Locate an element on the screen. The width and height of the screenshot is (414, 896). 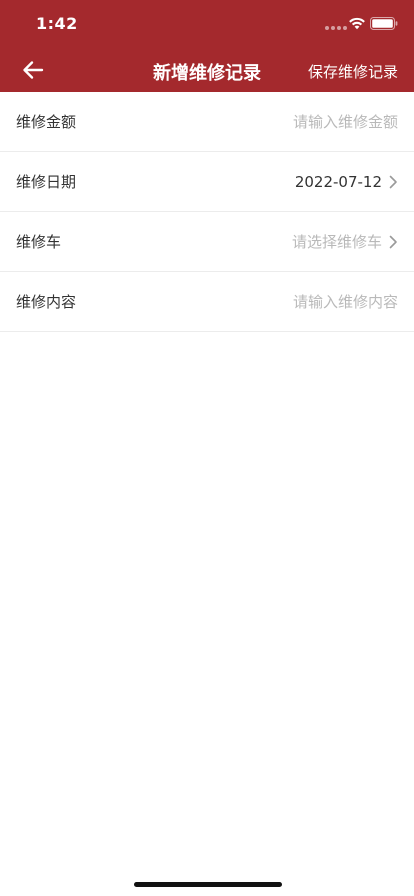
vehicle-row: 维修车 请选择维修车 is located at coordinates (207, 242).